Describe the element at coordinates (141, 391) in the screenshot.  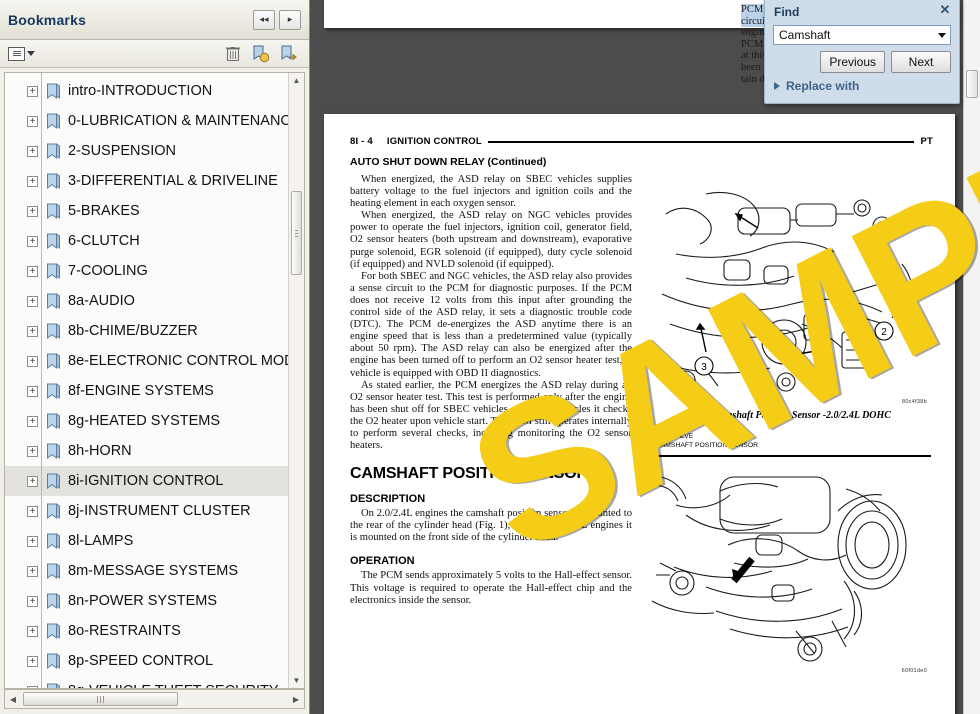
I see `bookmark-label: 8f-ENGINE SYSTEMS` at that location.